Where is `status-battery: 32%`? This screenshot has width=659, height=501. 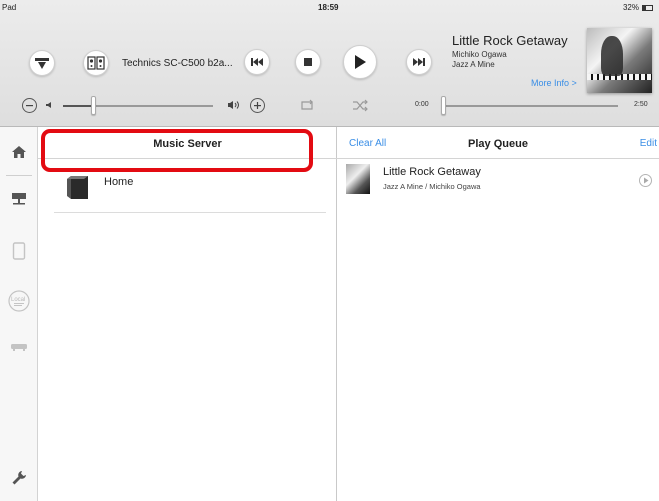
status-battery: 32% is located at coordinates (638, 7).